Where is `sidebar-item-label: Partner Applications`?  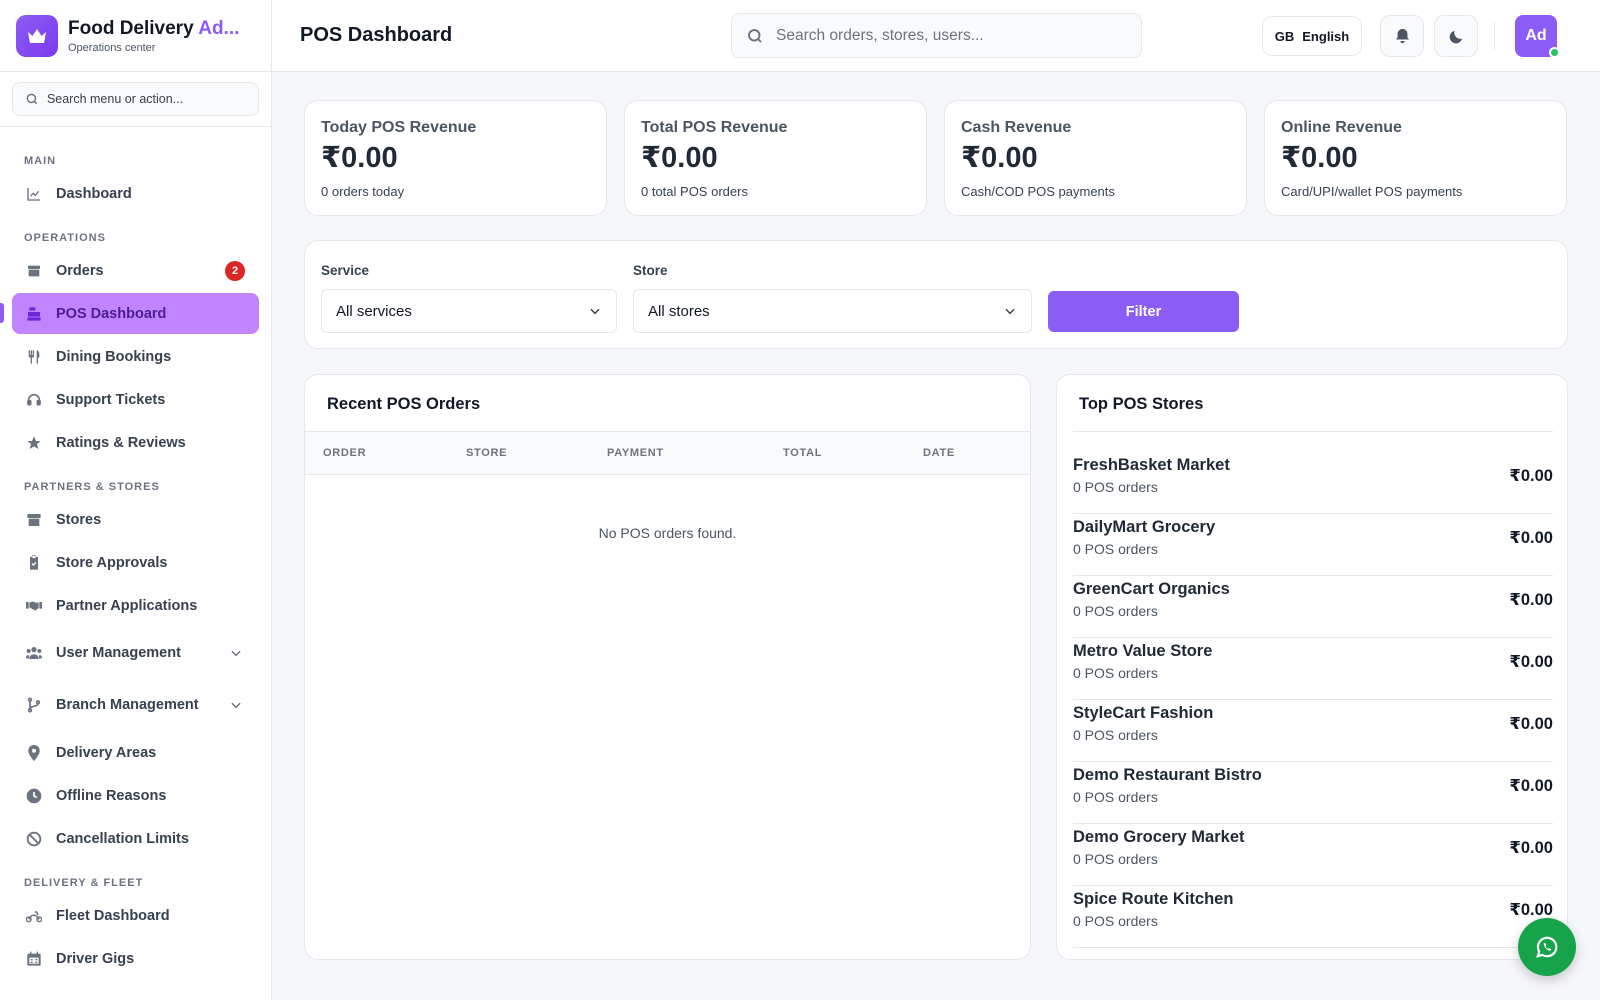 sidebar-item-label: Partner Applications is located at coordinates (127, 605).